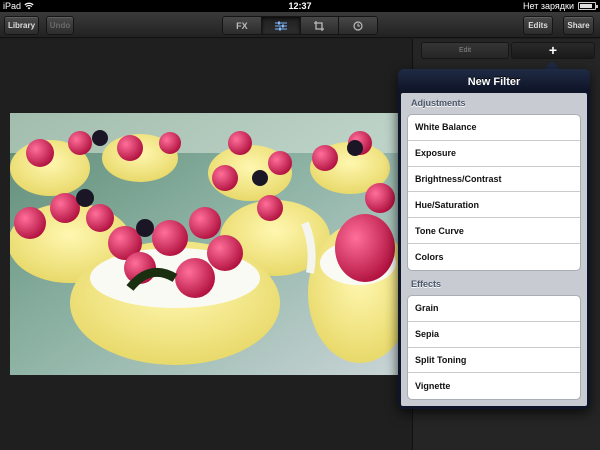  I want to click on tool-segmented-control: FX, so click(300, 25).